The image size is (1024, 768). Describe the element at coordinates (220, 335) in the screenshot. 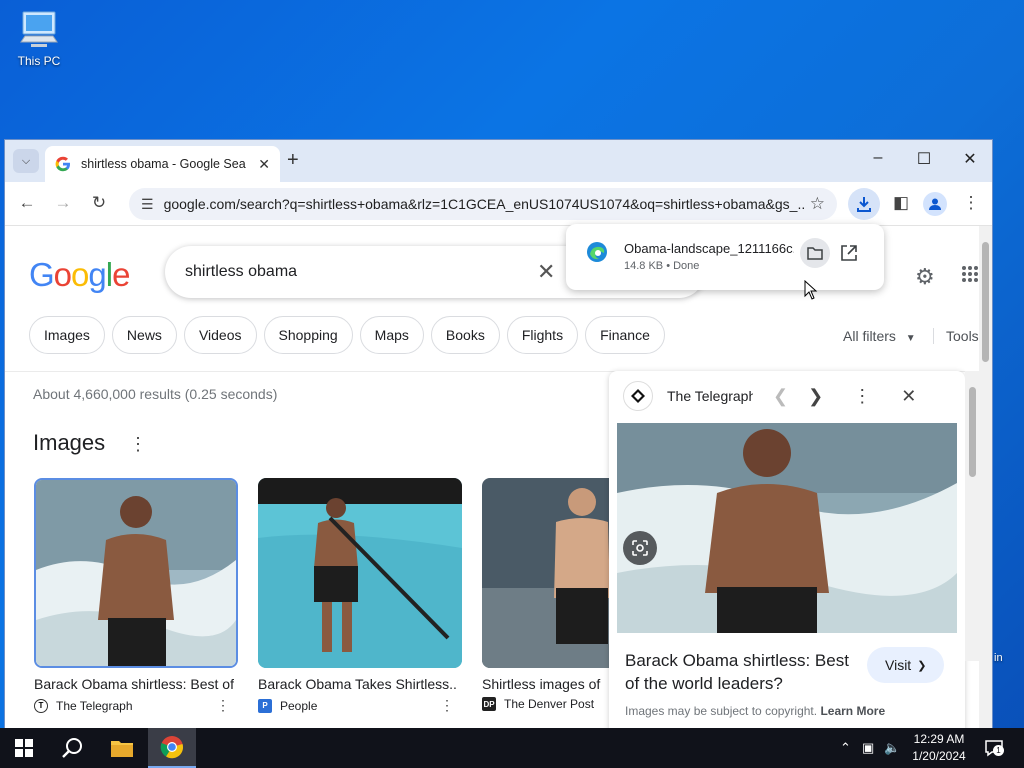

I see `chip-videos: Videos` at that location.